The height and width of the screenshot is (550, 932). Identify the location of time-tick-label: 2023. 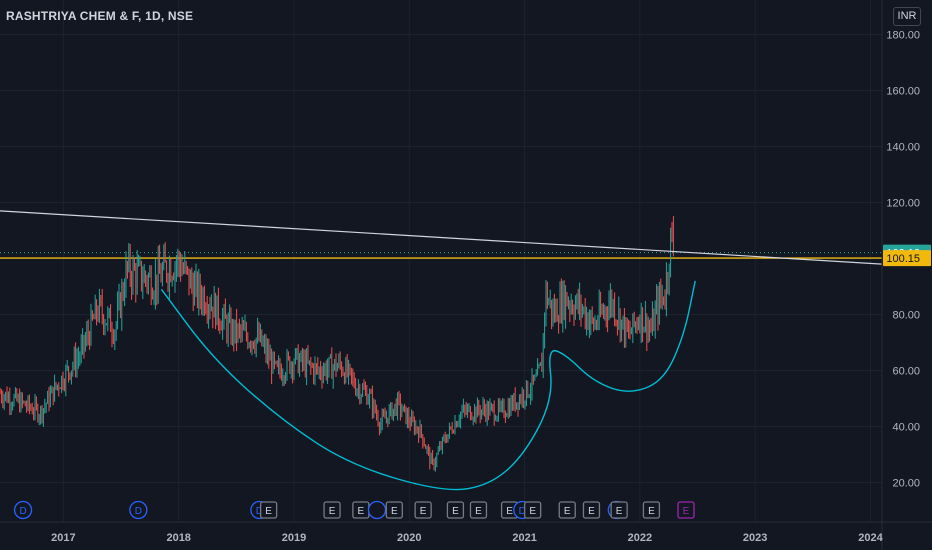
(755, 538).